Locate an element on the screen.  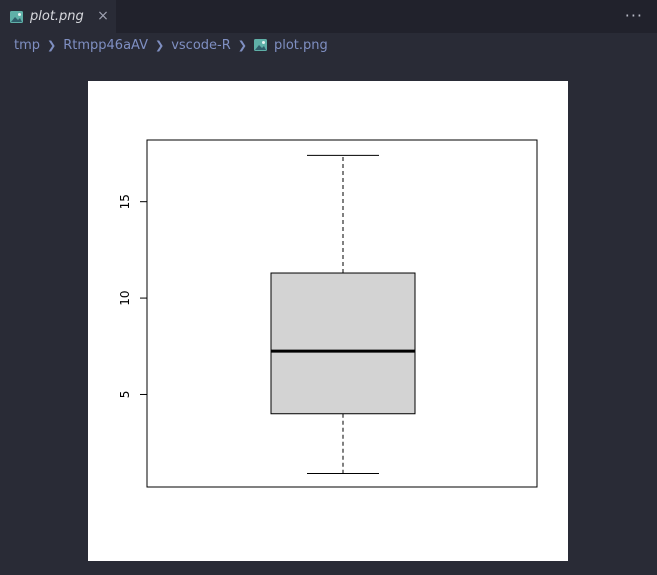
y-tick-label: 15 is located at coordinates (125, 201).